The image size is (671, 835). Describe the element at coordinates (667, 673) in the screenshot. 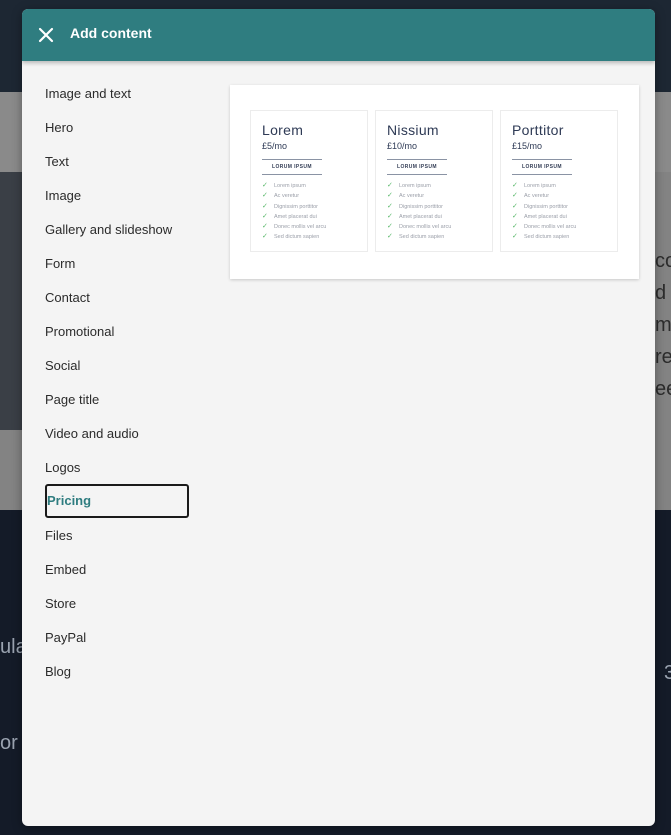

I see `background-text: 3` at that location.